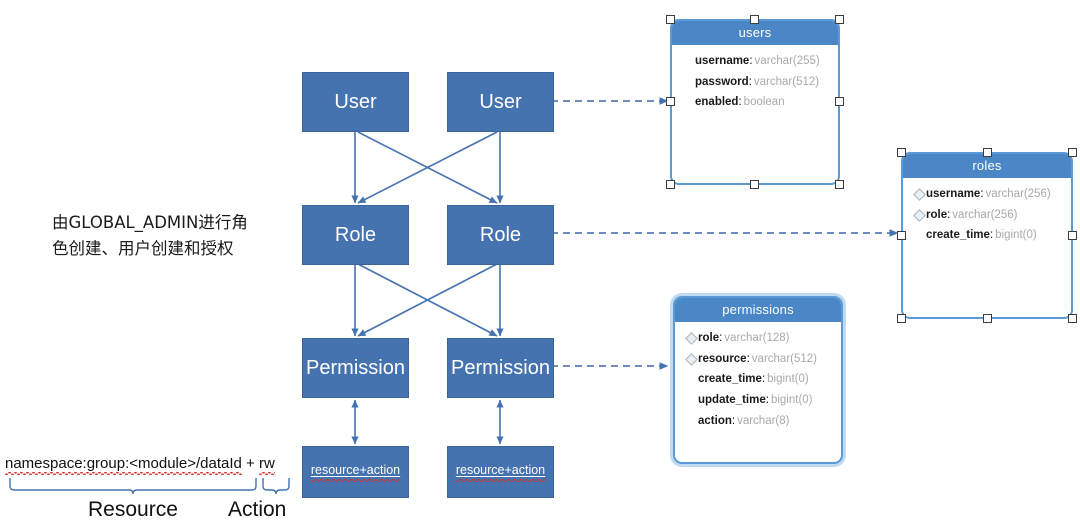  I want to click on column-type: varchar(128), so click(757, 338).